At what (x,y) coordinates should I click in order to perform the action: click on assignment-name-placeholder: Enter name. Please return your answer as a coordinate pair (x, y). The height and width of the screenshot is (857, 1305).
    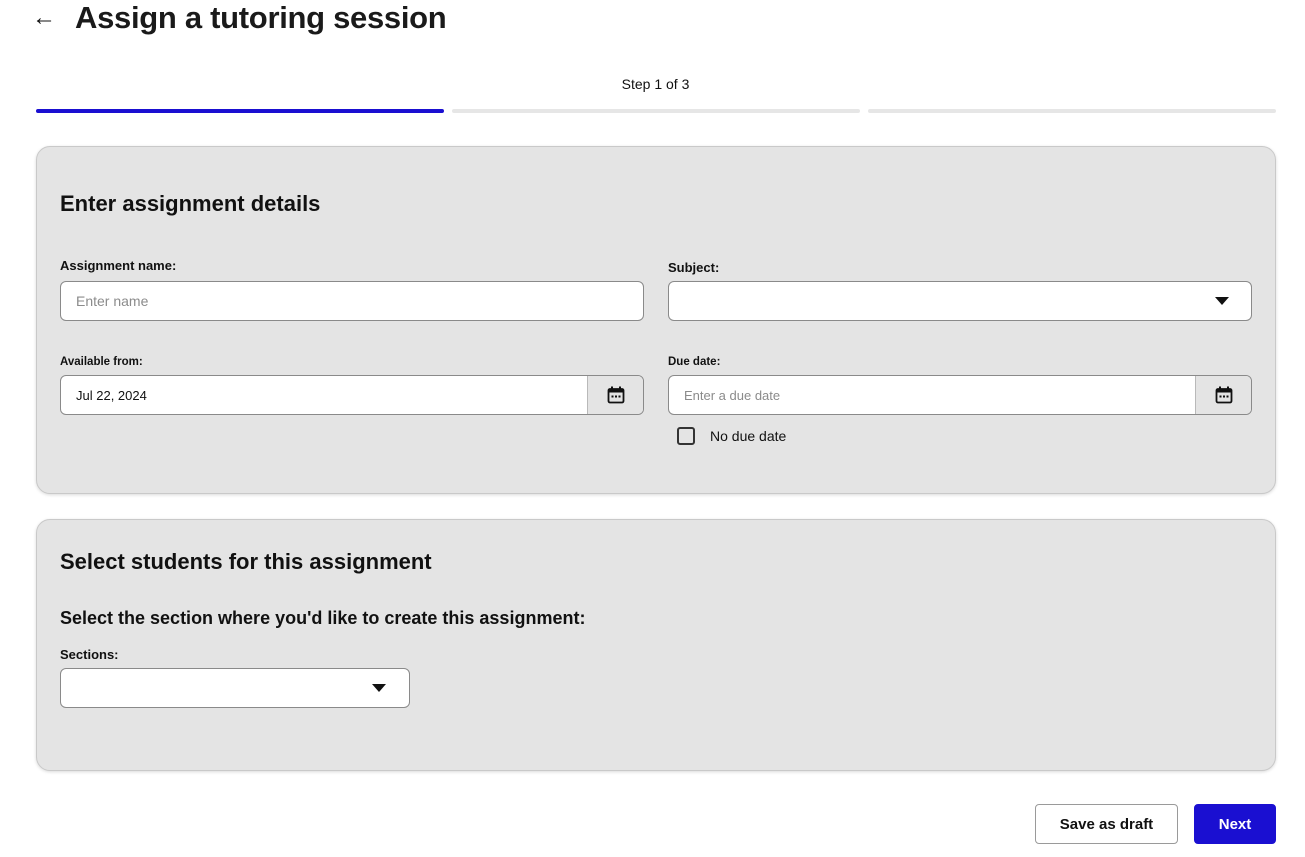
    Looking at the image, I should click on (112, 301).